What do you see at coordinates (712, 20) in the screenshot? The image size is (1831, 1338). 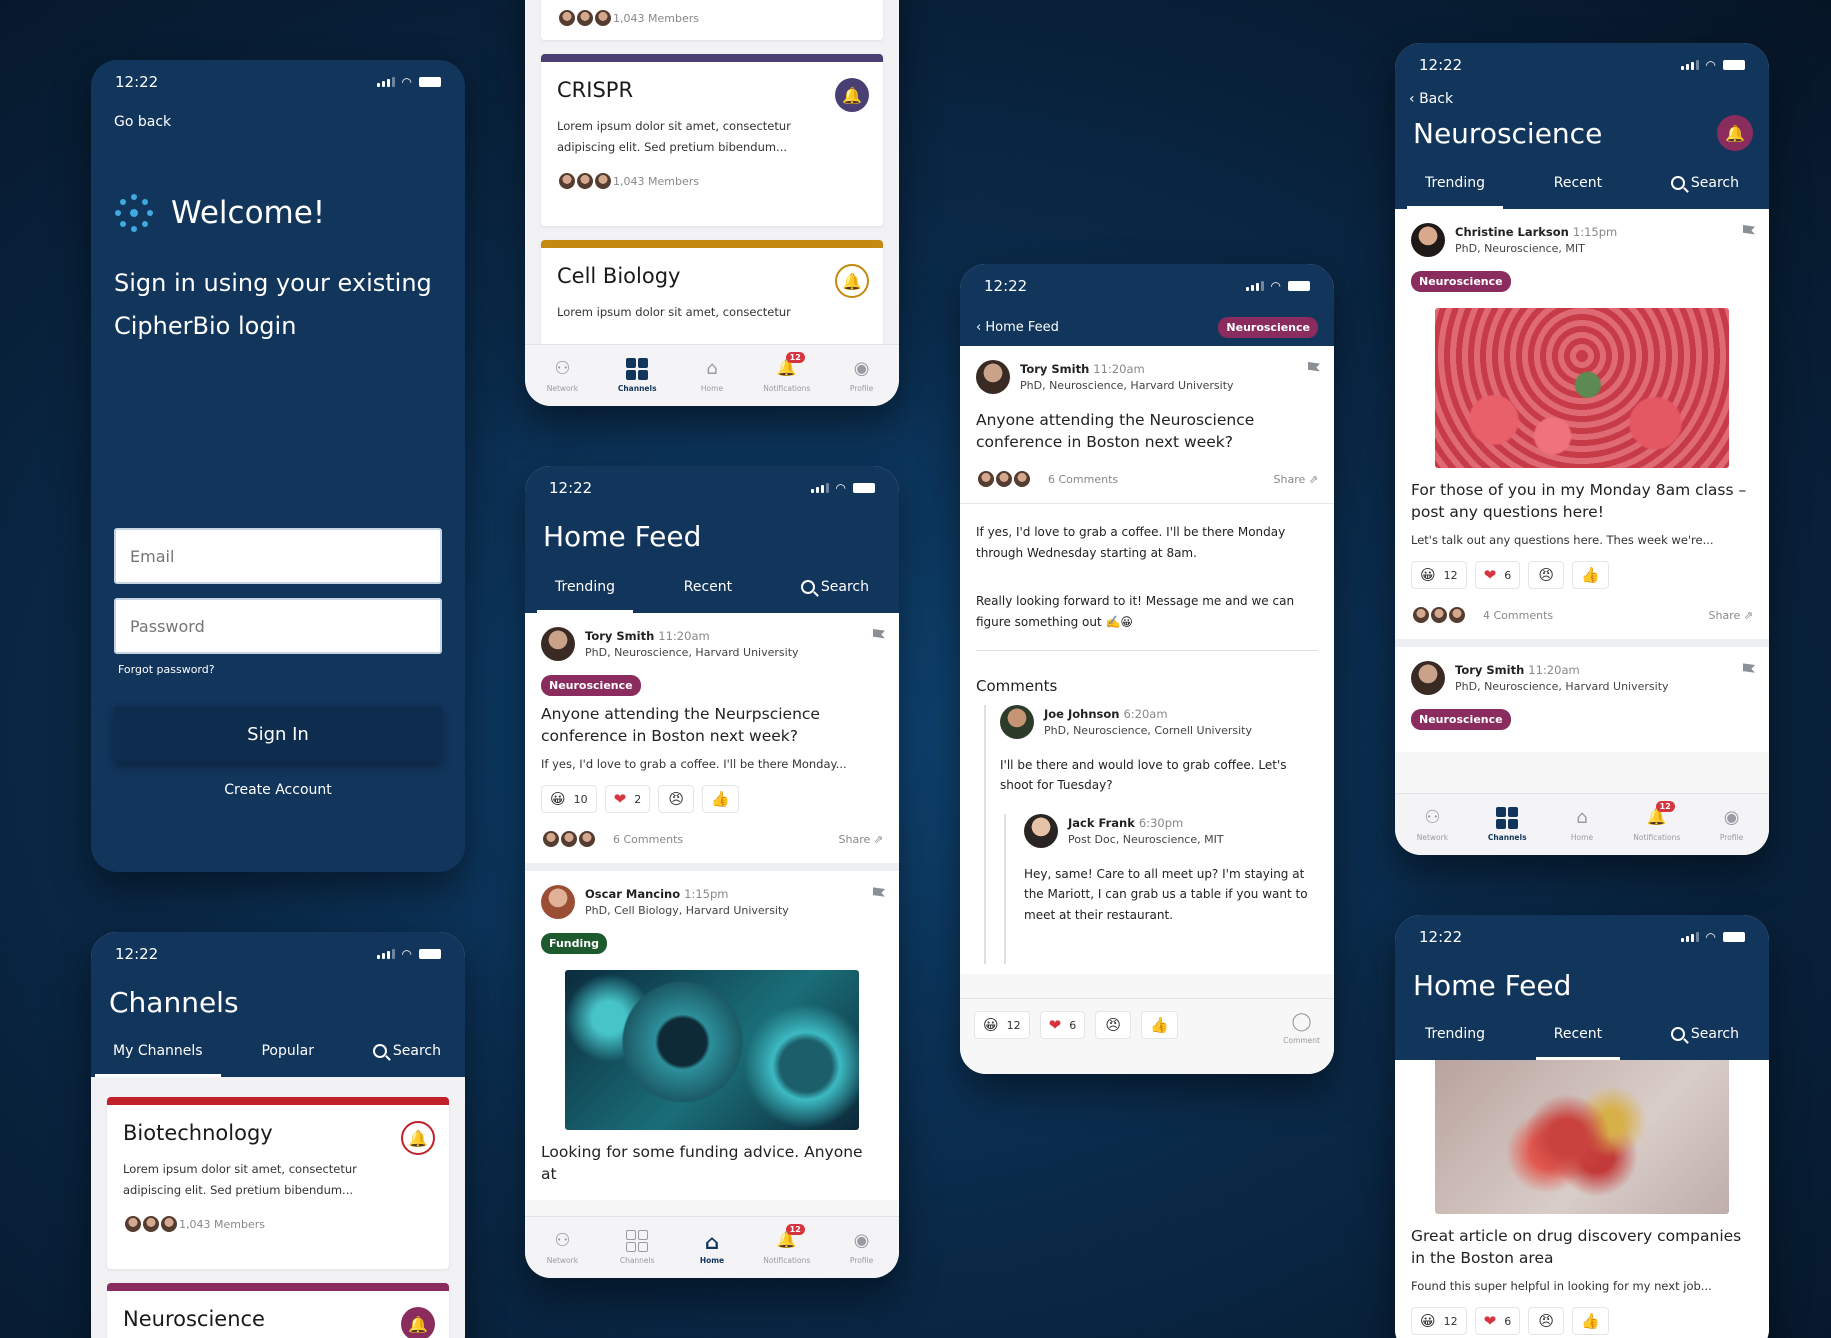 I see `channel-card-partial: 1,043 Members` at bounding box center [712, 20].